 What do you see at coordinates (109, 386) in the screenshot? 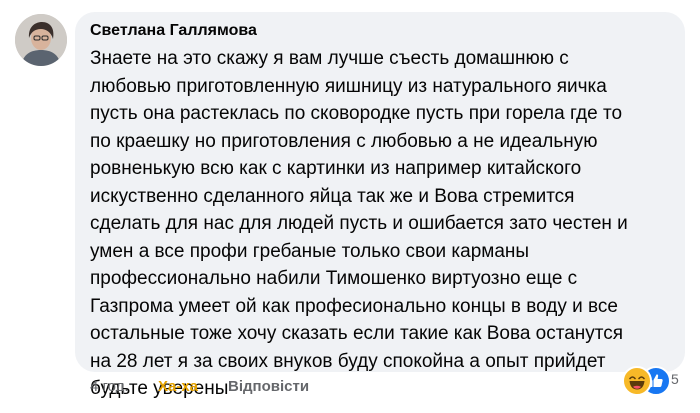
I see `timestamp-link: 4 год.` at bounding box center [109, 386].